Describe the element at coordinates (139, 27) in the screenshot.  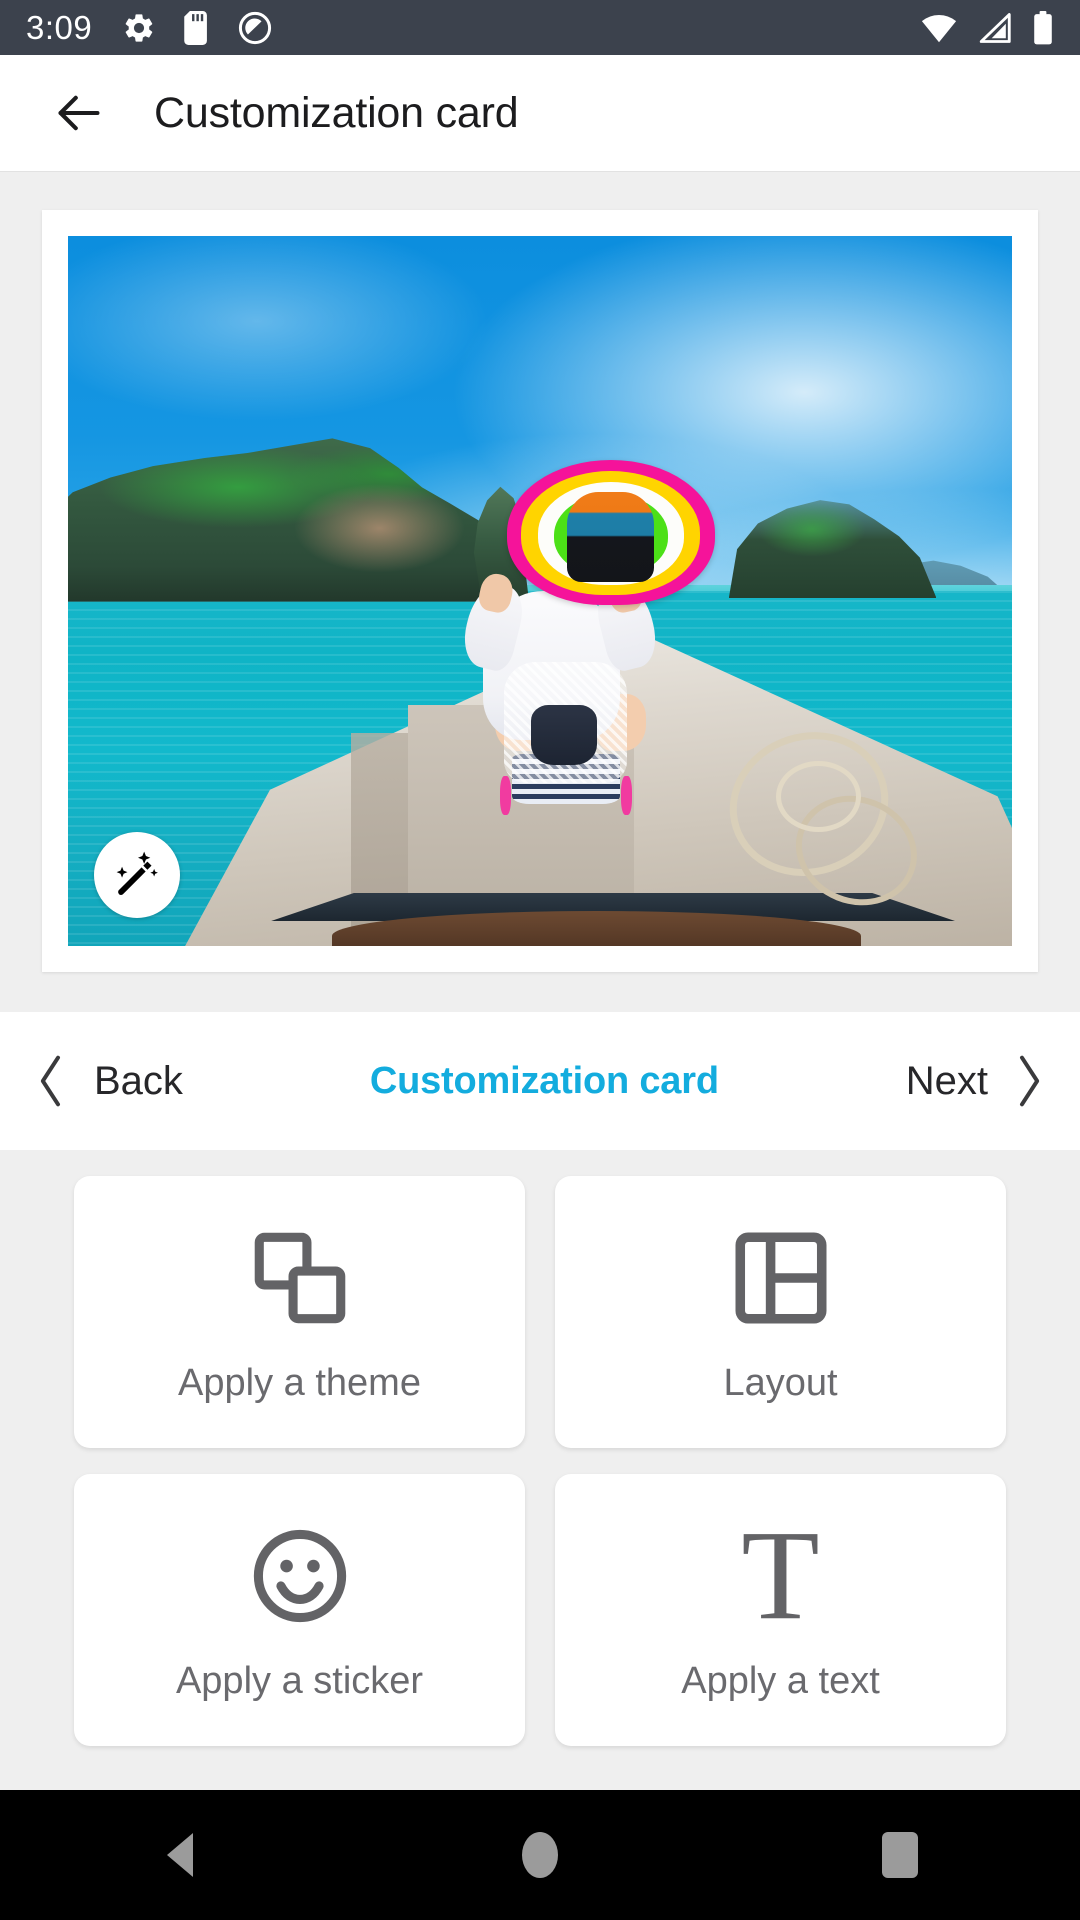
I see `gear-icon` at that location.